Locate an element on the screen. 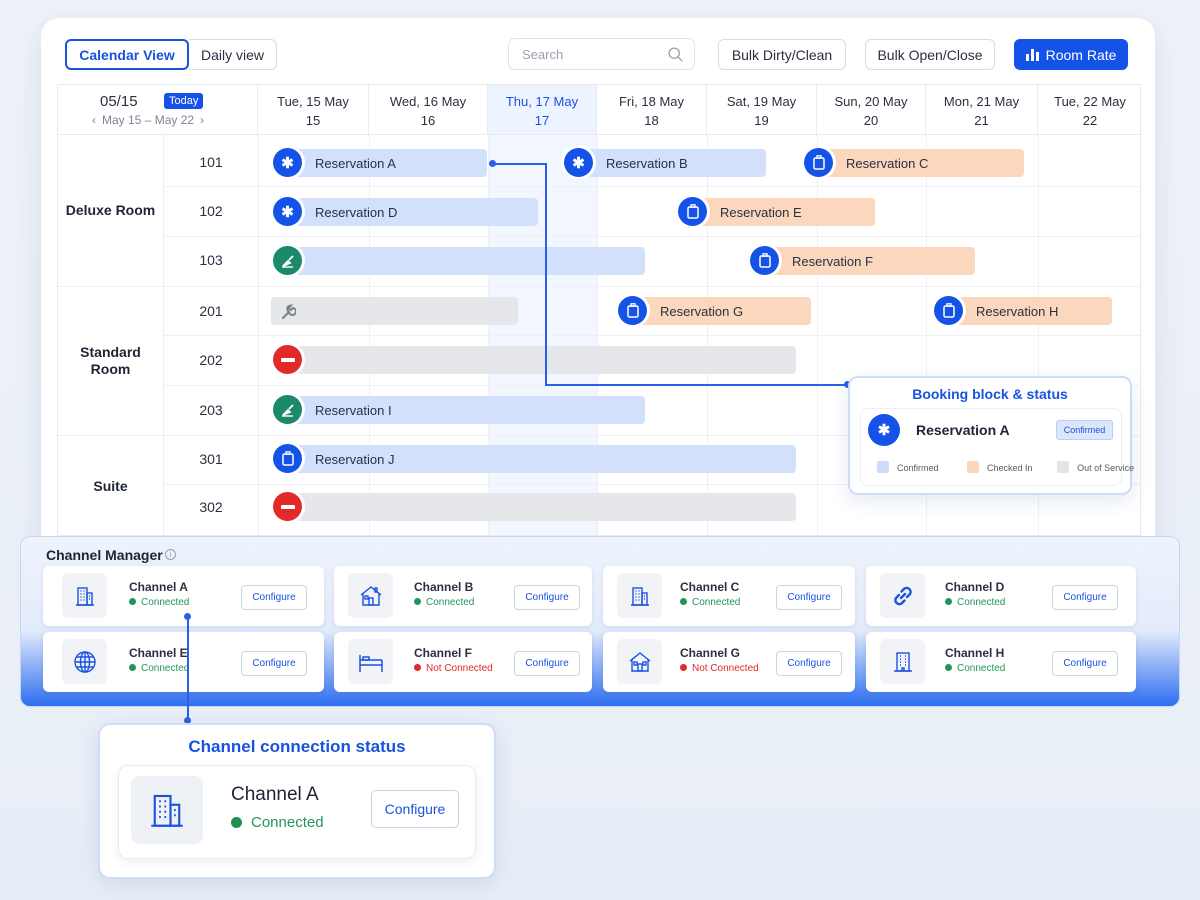 This screenshot has height=900, width=1200. daily-view-tab: Daily view is located at coordinates (233, 54).